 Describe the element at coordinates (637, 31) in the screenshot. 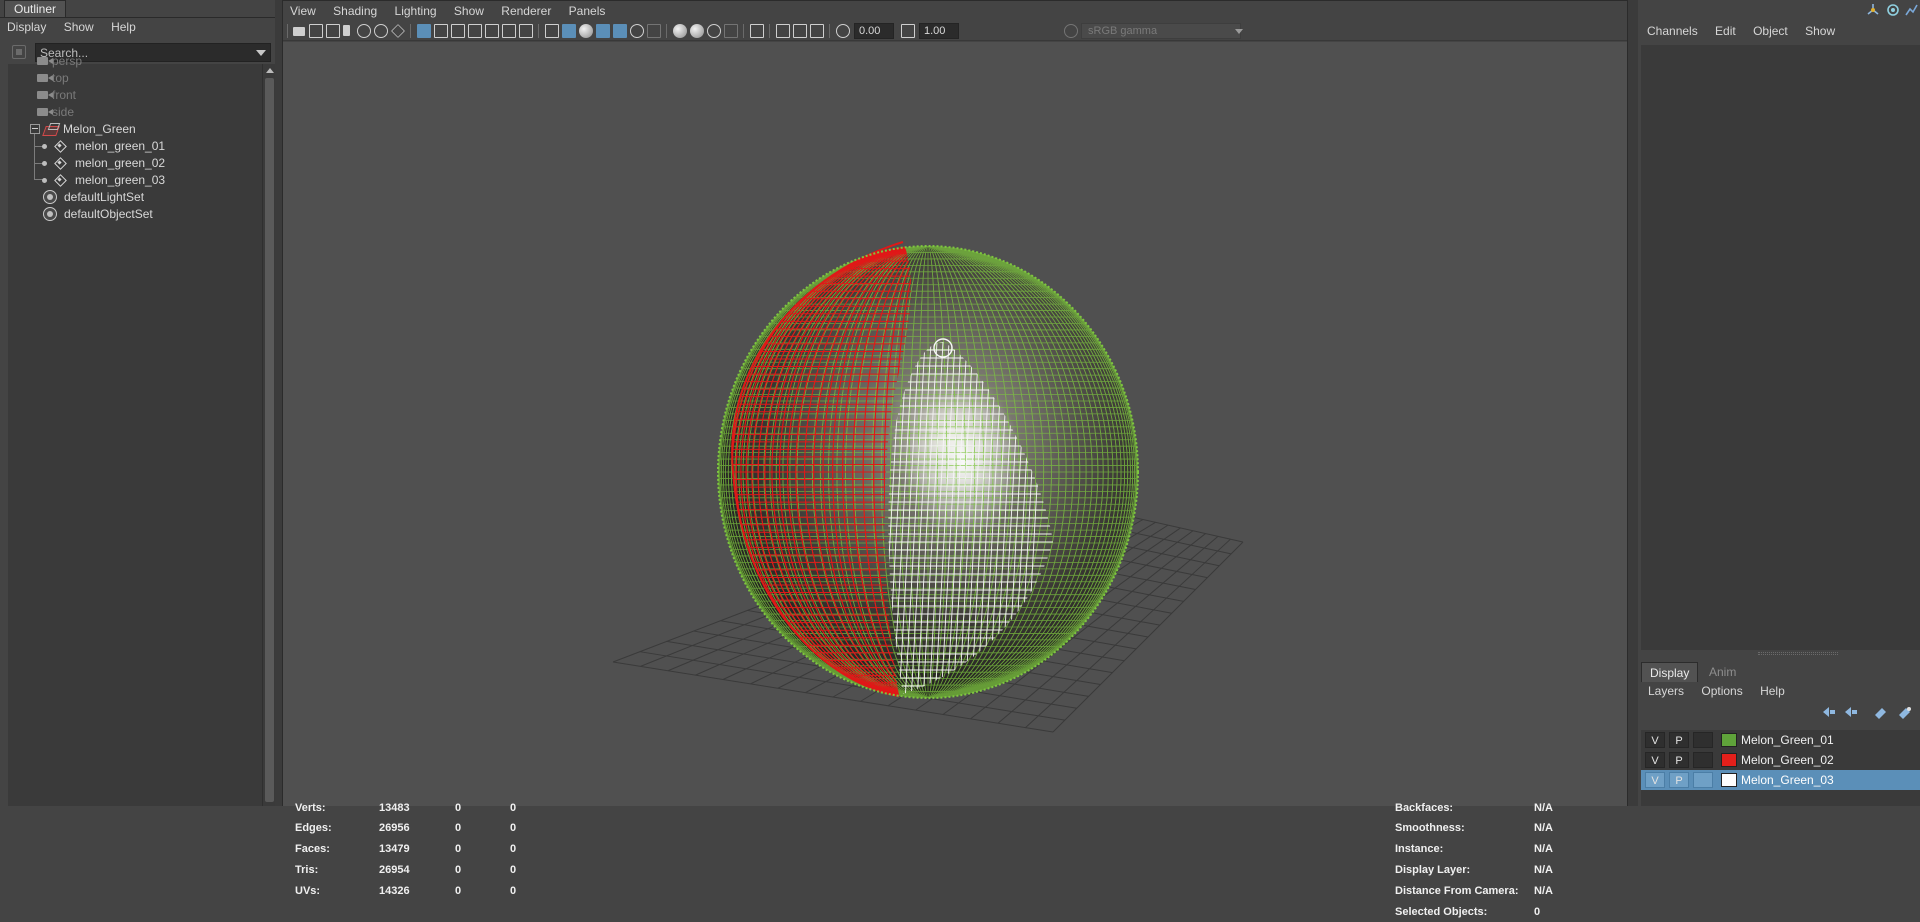

I see `use-all-lights-icon` at that location.